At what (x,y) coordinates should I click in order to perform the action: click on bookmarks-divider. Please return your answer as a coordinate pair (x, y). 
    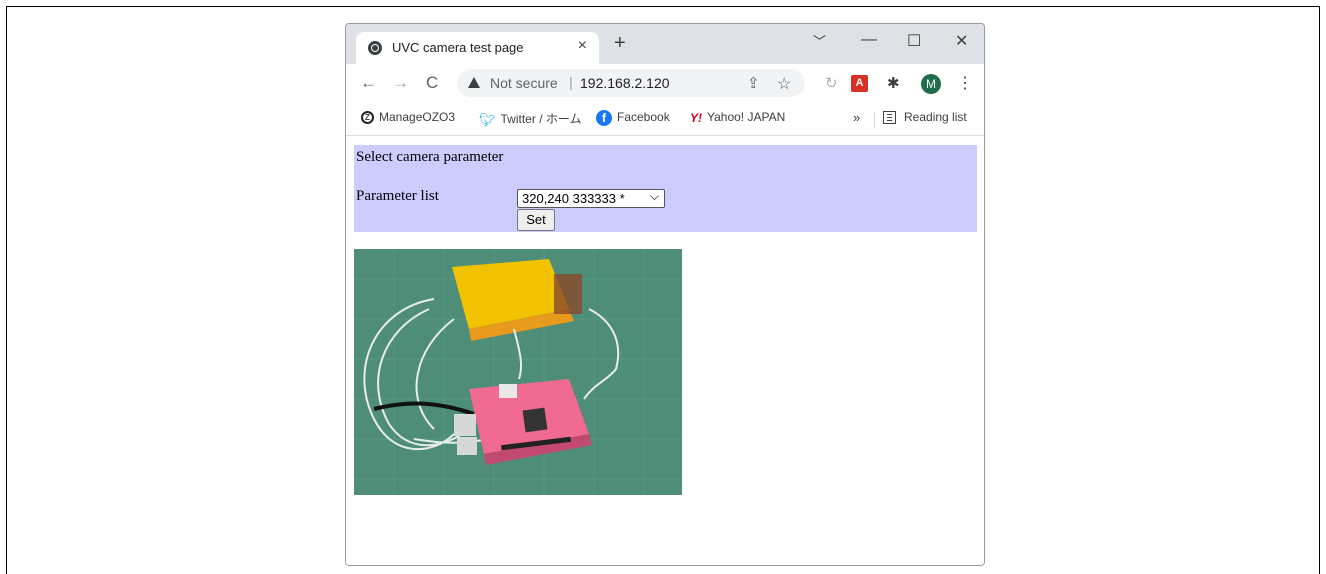
    Looking at the image, I should click on (874, 120).